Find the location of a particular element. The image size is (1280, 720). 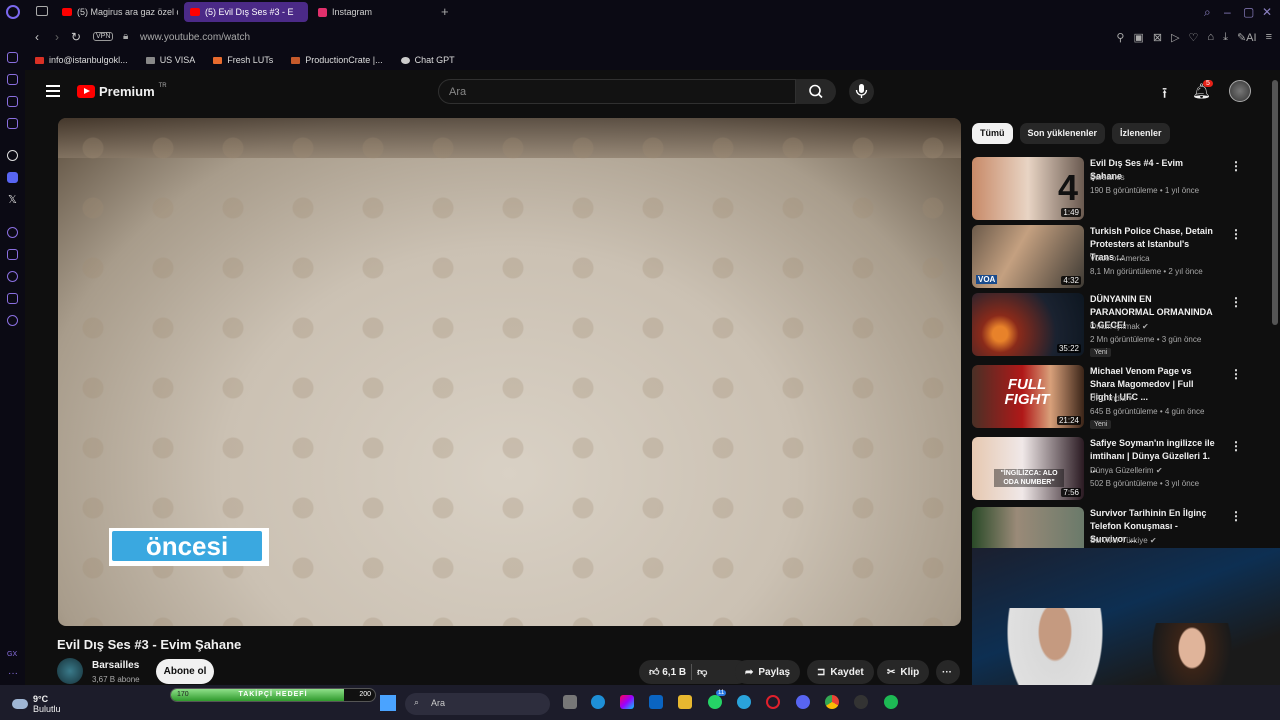

windows-start-icon is located at coordinates (388, 703).